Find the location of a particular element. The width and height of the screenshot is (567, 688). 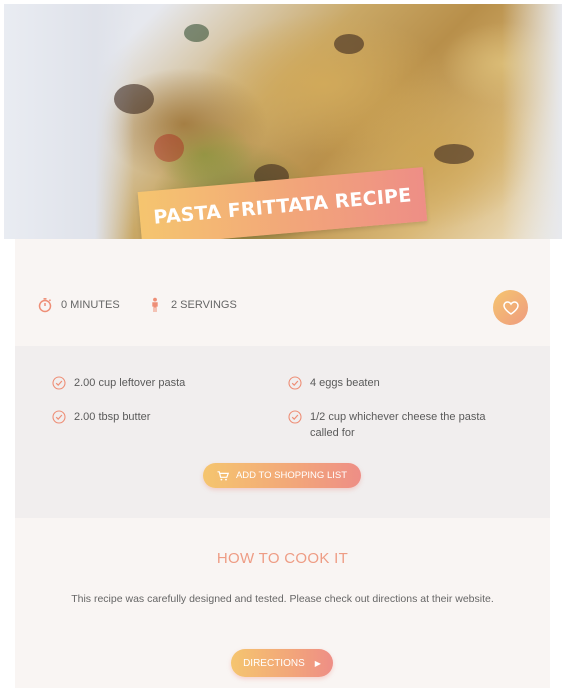

servings-label: 2 SERVINGS is located at coordinates (204, 305).